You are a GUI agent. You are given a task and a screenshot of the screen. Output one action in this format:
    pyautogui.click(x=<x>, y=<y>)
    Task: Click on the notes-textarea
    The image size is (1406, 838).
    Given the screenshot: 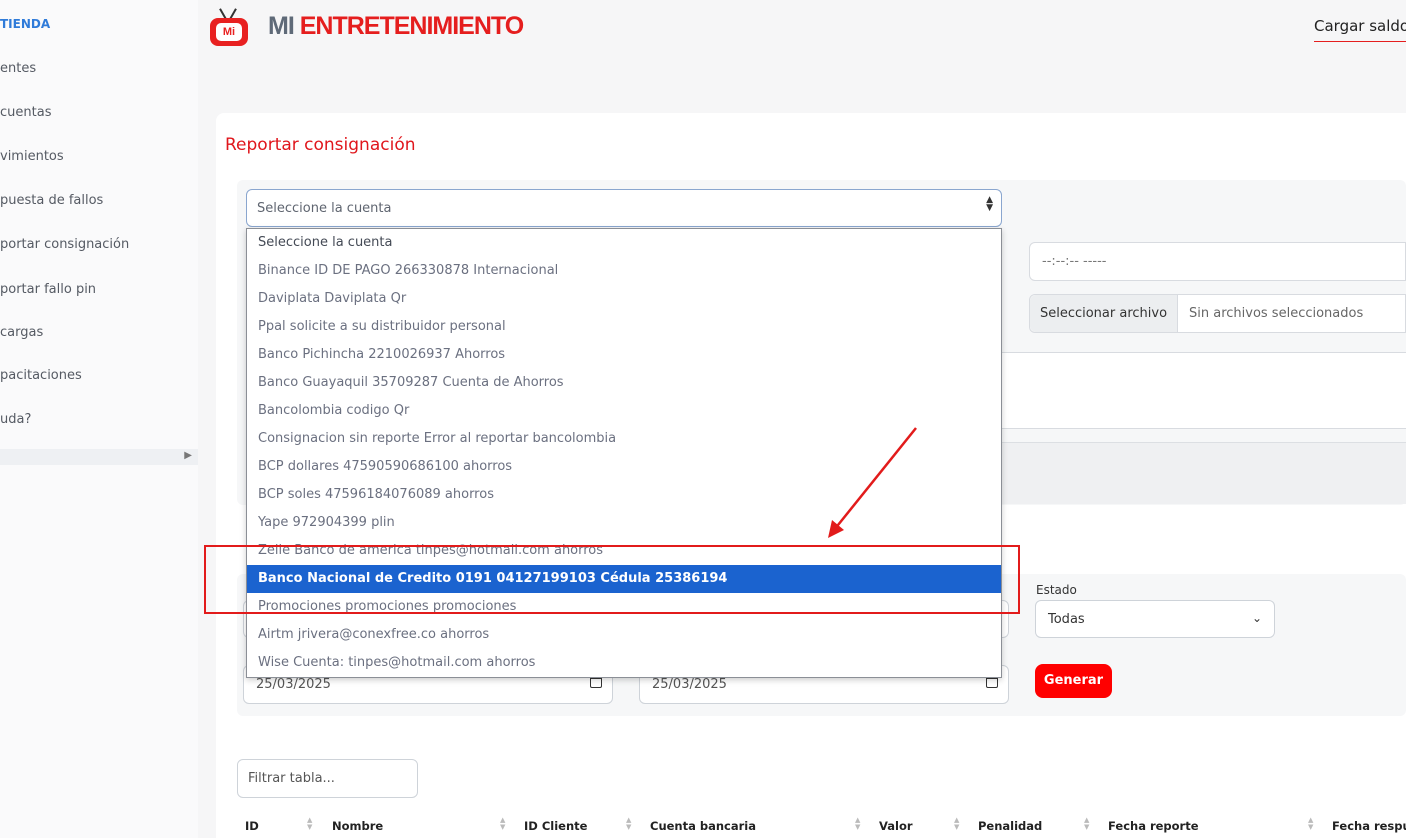 What is the action you would take?
    pyautogui.click(x=1203, y=390)
    